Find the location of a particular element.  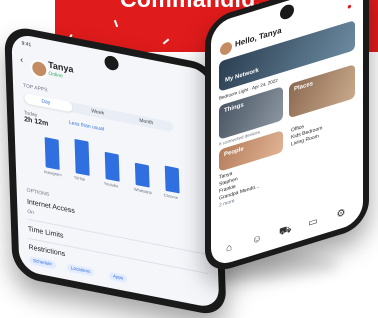

options-header: OPTIONS is located at coordinates (38, 192).